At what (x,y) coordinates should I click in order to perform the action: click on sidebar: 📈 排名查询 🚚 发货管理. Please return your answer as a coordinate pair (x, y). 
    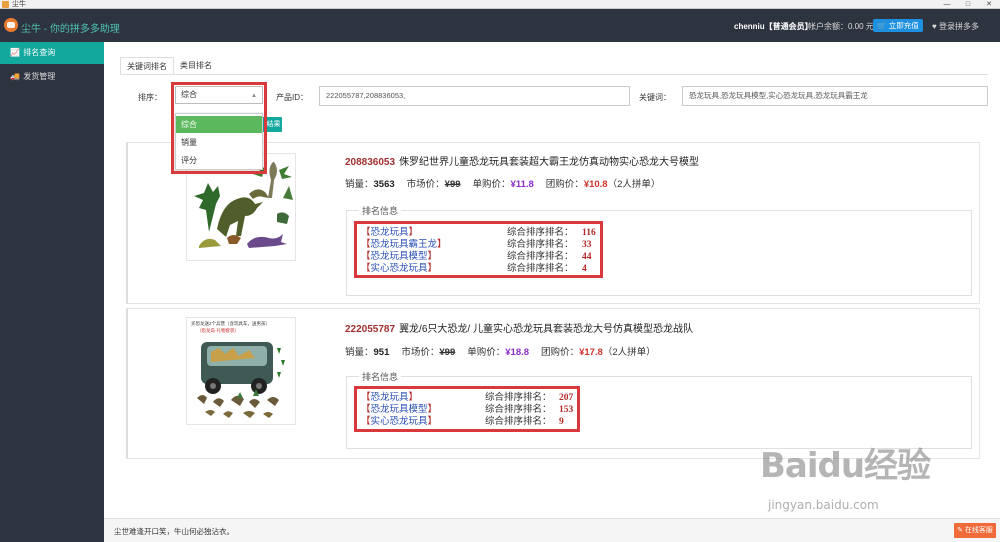
    Looking at the image, I should click on (52, 292).